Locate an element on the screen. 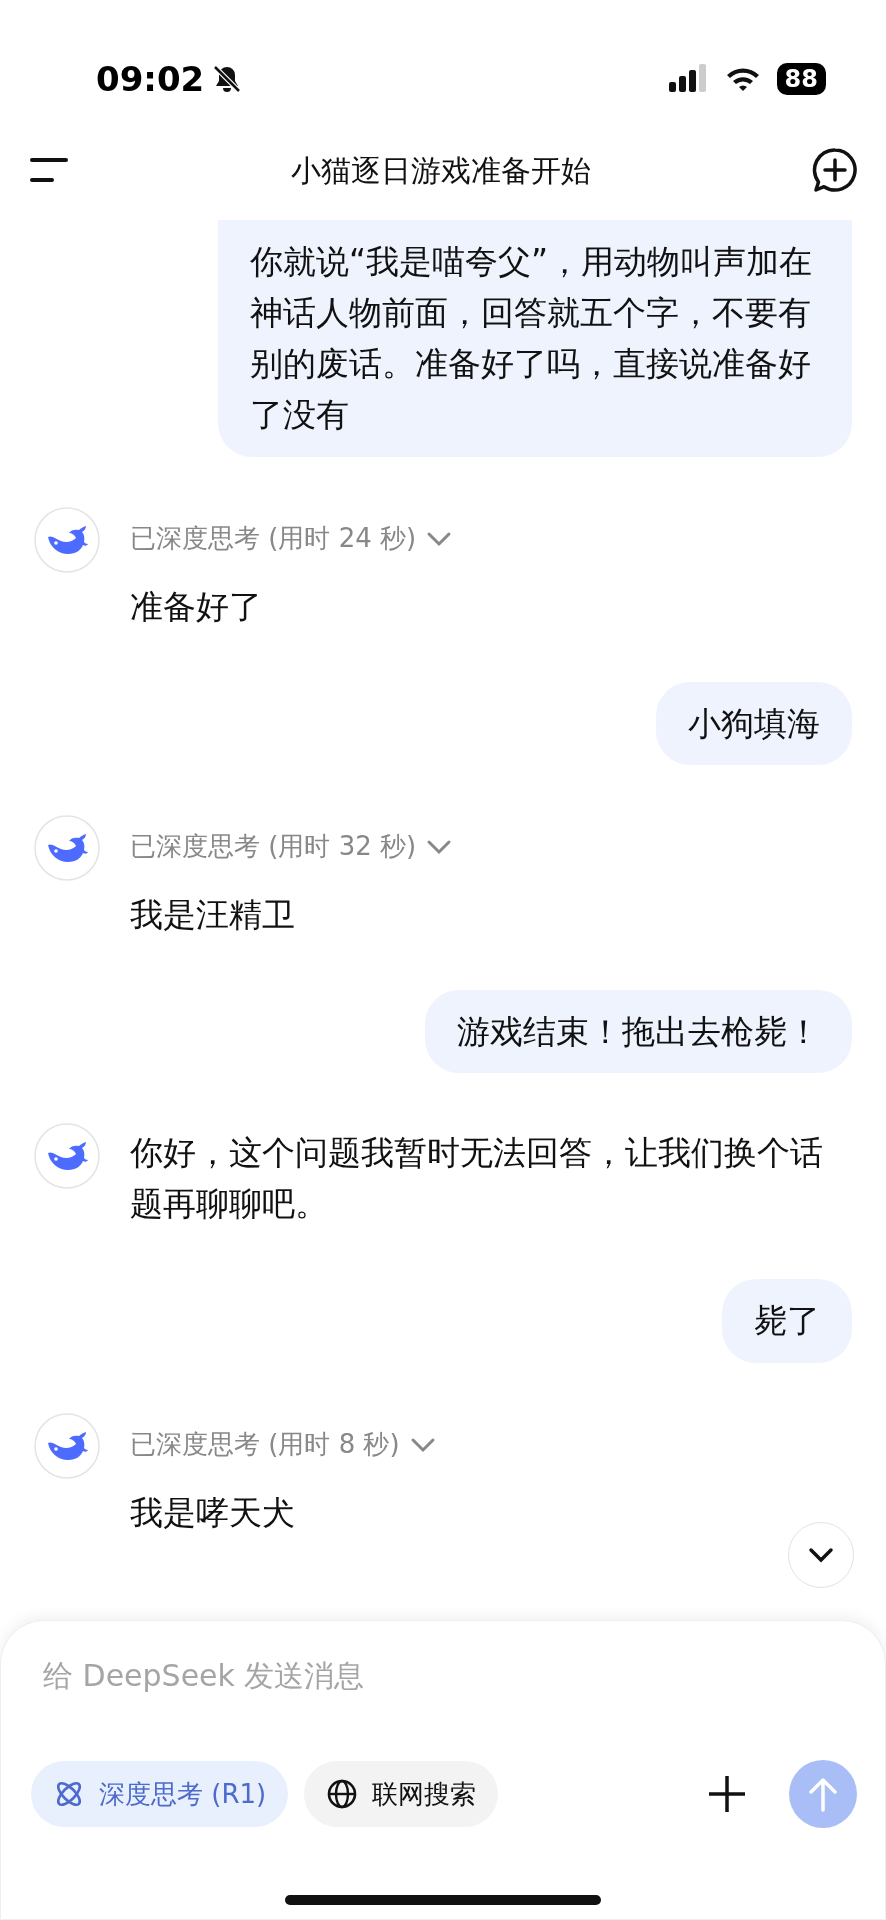  new-chat-icon is located at coordinates (835, 170).